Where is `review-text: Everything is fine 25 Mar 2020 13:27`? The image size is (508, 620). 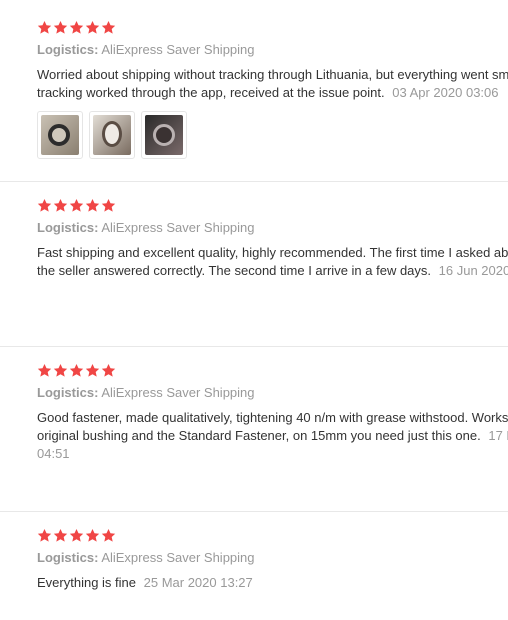 review-text: Everything is fine 25 Mar 2020 13:27 is located at coordinates (272, 583).